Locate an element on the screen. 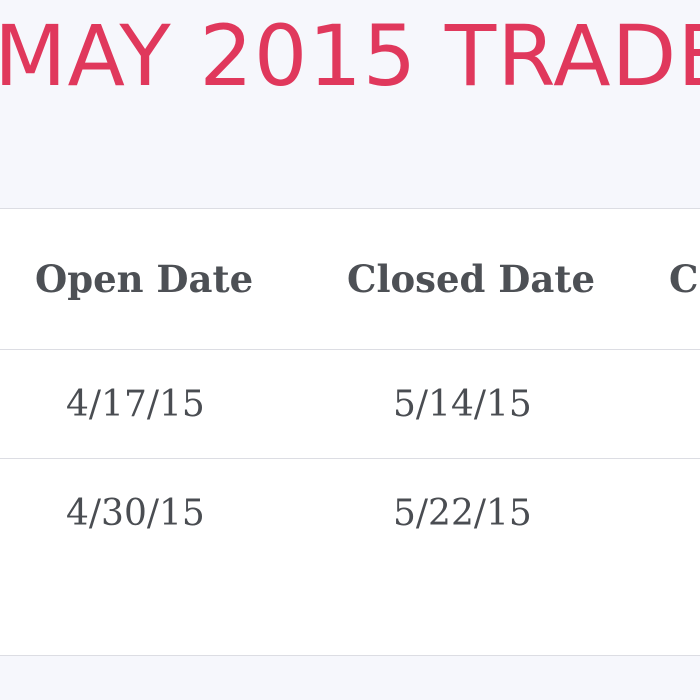 The height and width of the screenshot is (700, 700). column-header-truncated: C is located at coordinates (659, 279).